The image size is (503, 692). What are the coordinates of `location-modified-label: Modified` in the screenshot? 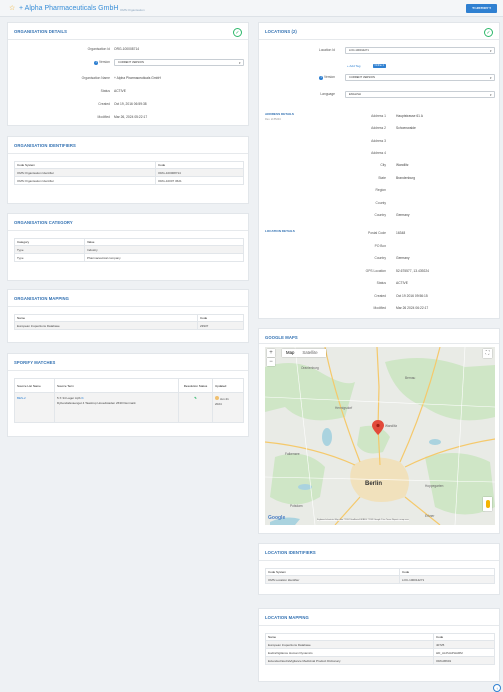 It's located at (379, 308).